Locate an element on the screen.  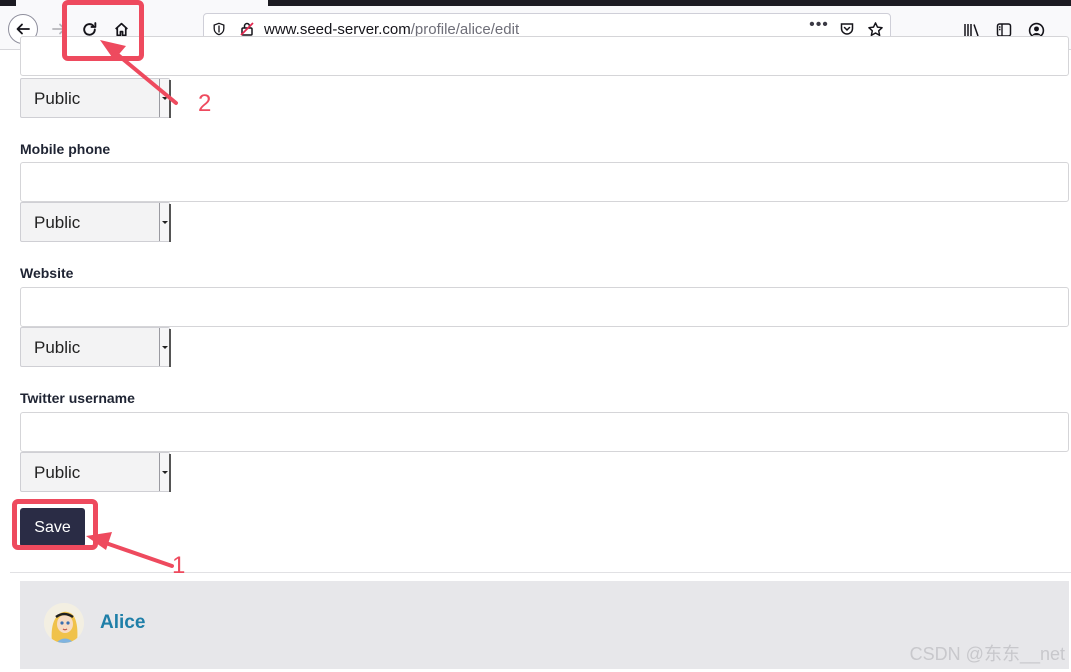
mobile-phone-input is located at coordinates (544, 182).